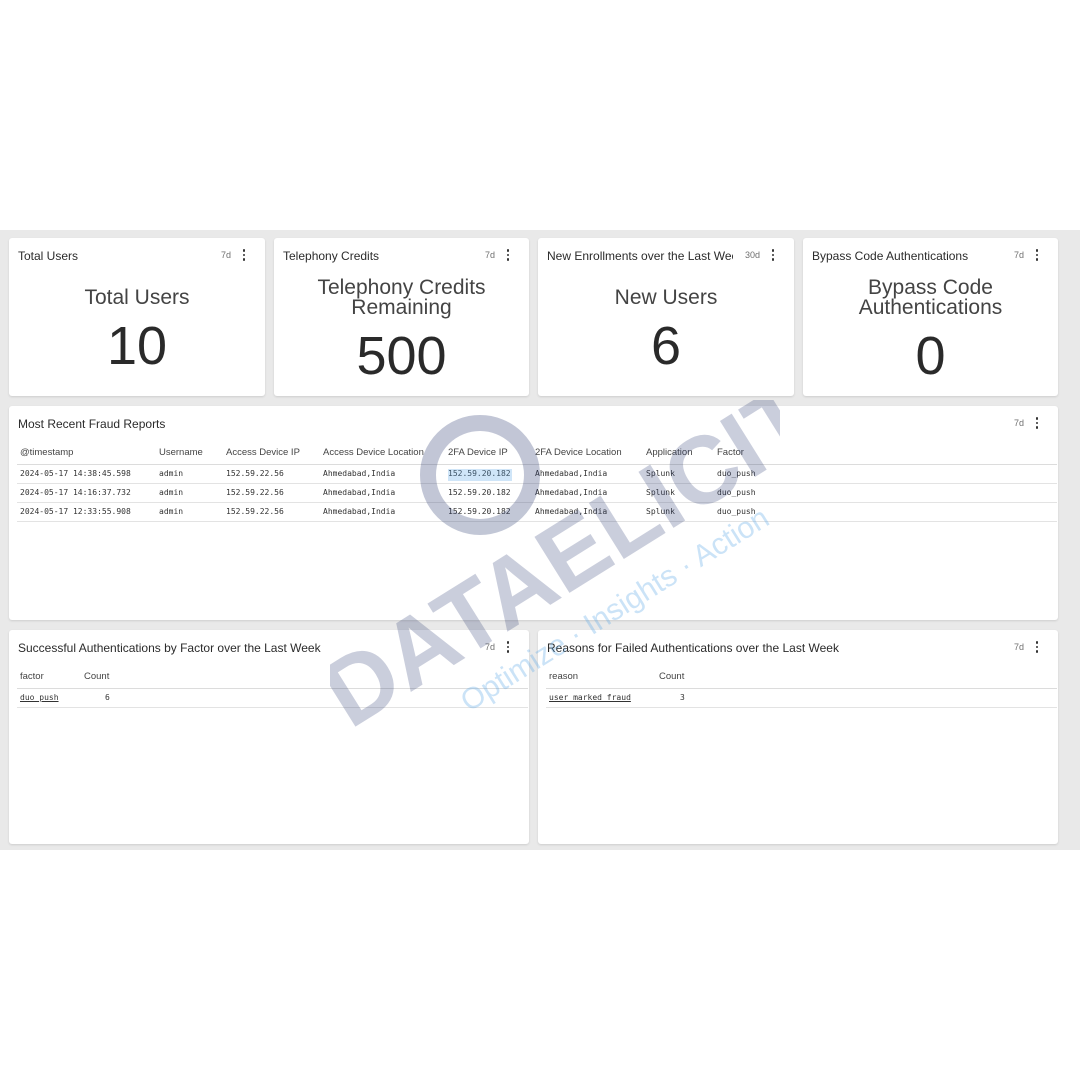 The image size is (1080, 1080). Describe the element at coordinates (86, 493) in the screenshot. I see `cell-timestamp: 2024-05-17 14:16:37.732` at that location.